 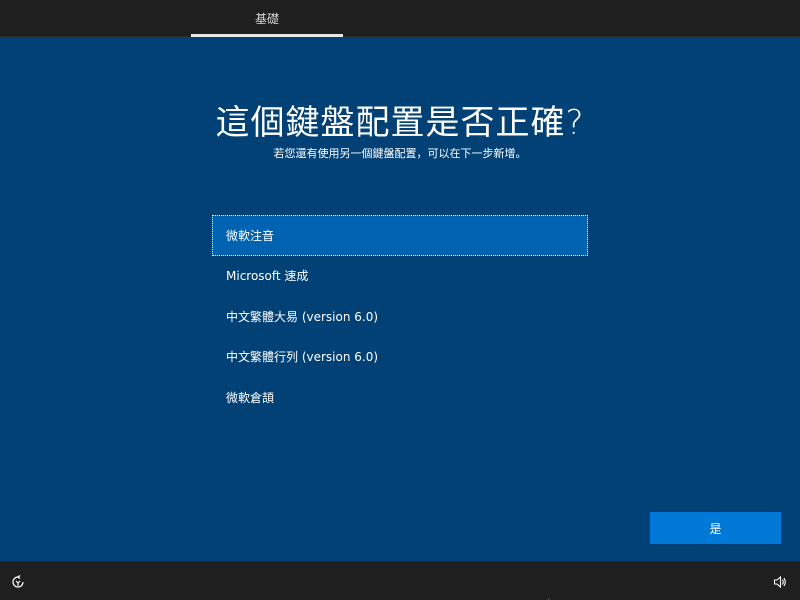 I want to click on layout-item-label: 微軟注音, so click(x=250, y=235).